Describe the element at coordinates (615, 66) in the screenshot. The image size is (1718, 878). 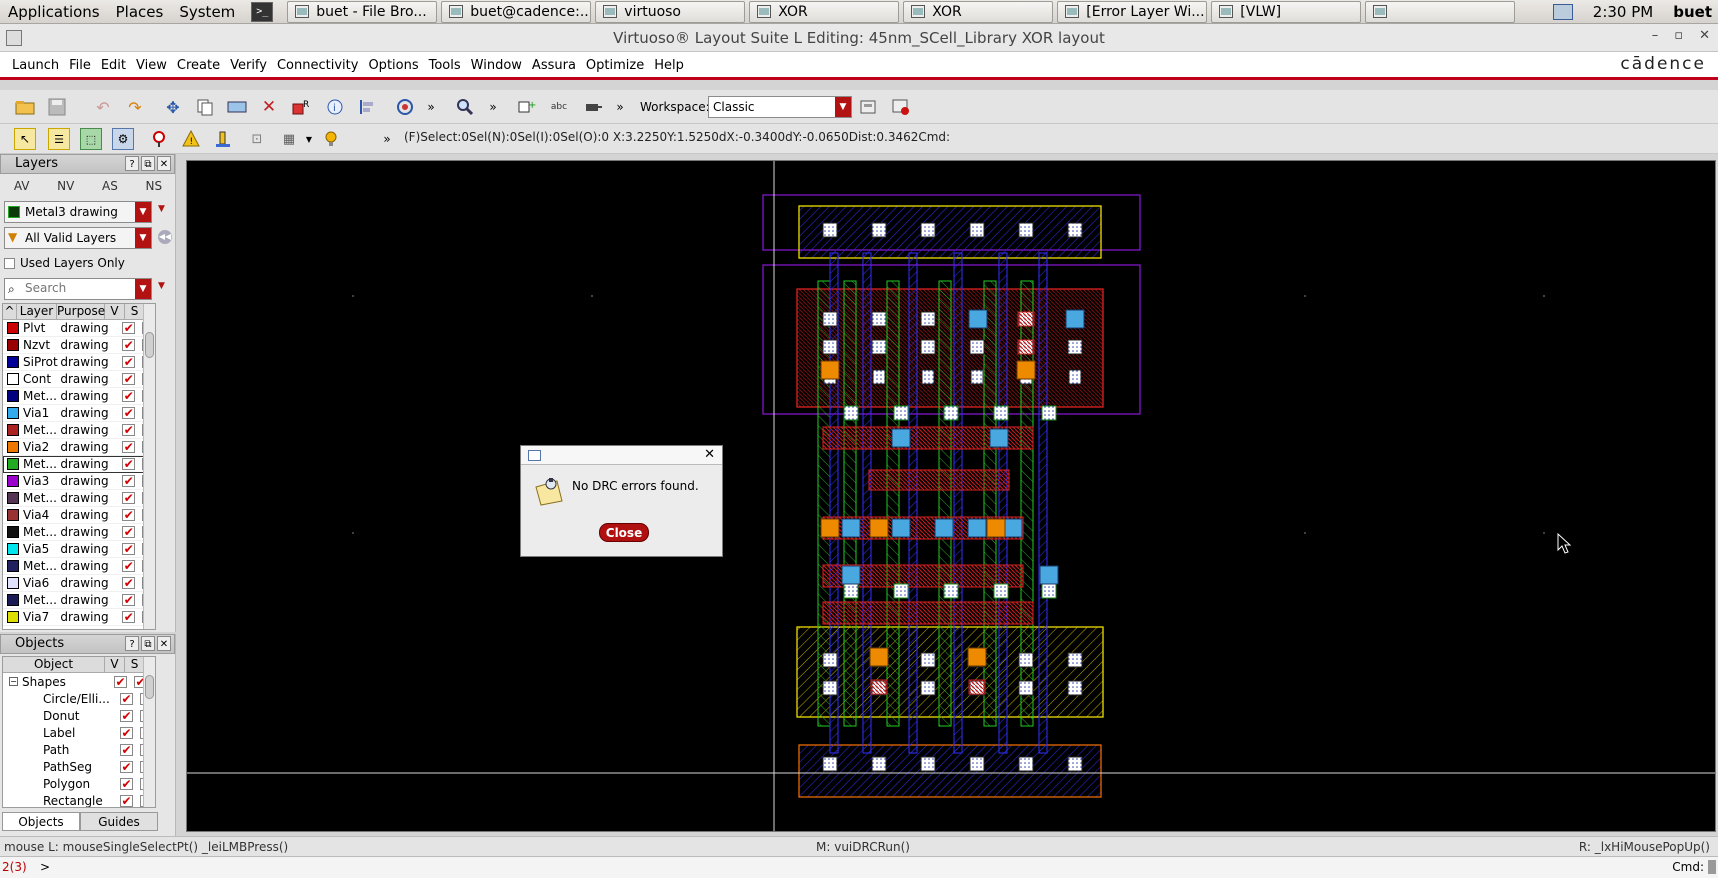
I see `menu-optimize: Optimize` at that location.